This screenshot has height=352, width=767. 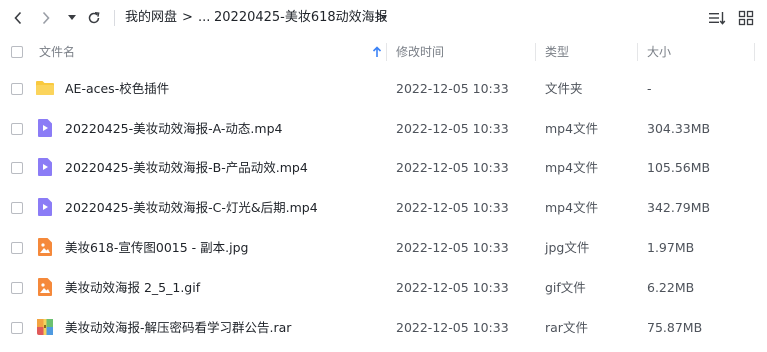 I want to click on file-size: 304.33MB, so click(x=679, y=128).